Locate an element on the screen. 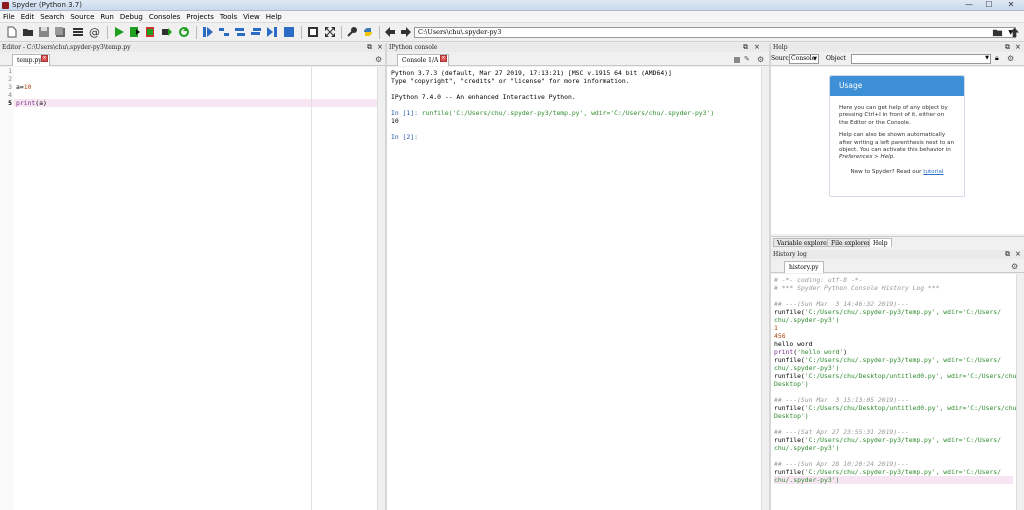 Image resolution: width=1024 pixels, height=510 pixels. new-file-icon is located at coordinates (12, 32).